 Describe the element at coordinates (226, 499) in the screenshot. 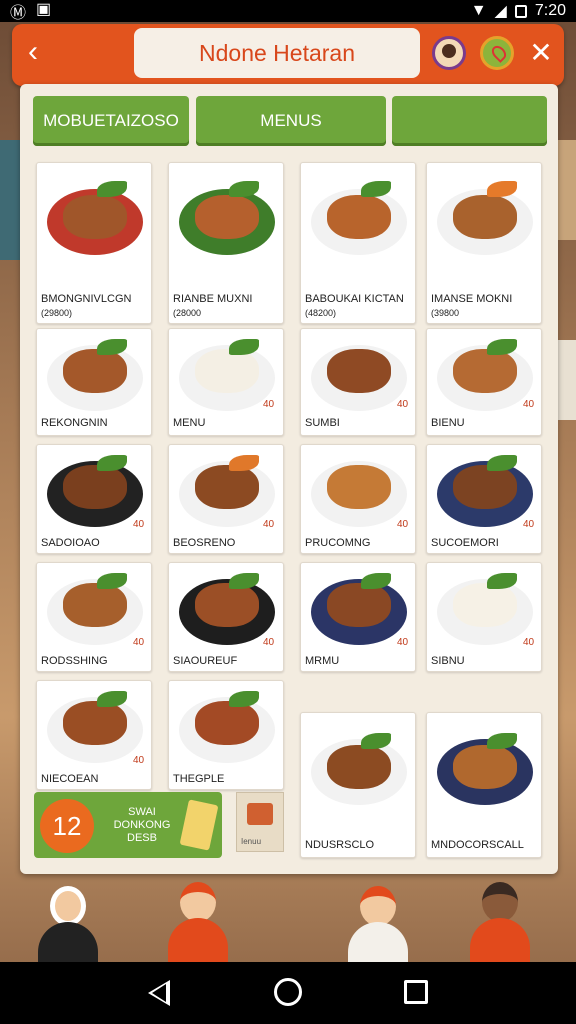

I see `menu-card: 40 BEOSRENO` at that location.